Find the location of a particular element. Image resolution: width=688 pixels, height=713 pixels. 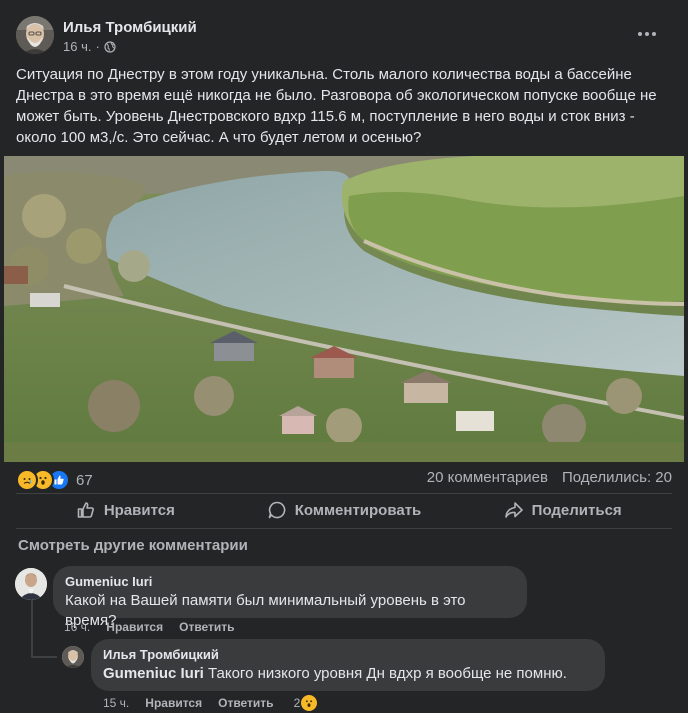

share-button: Поделиться is located at coordinates (562, 510).